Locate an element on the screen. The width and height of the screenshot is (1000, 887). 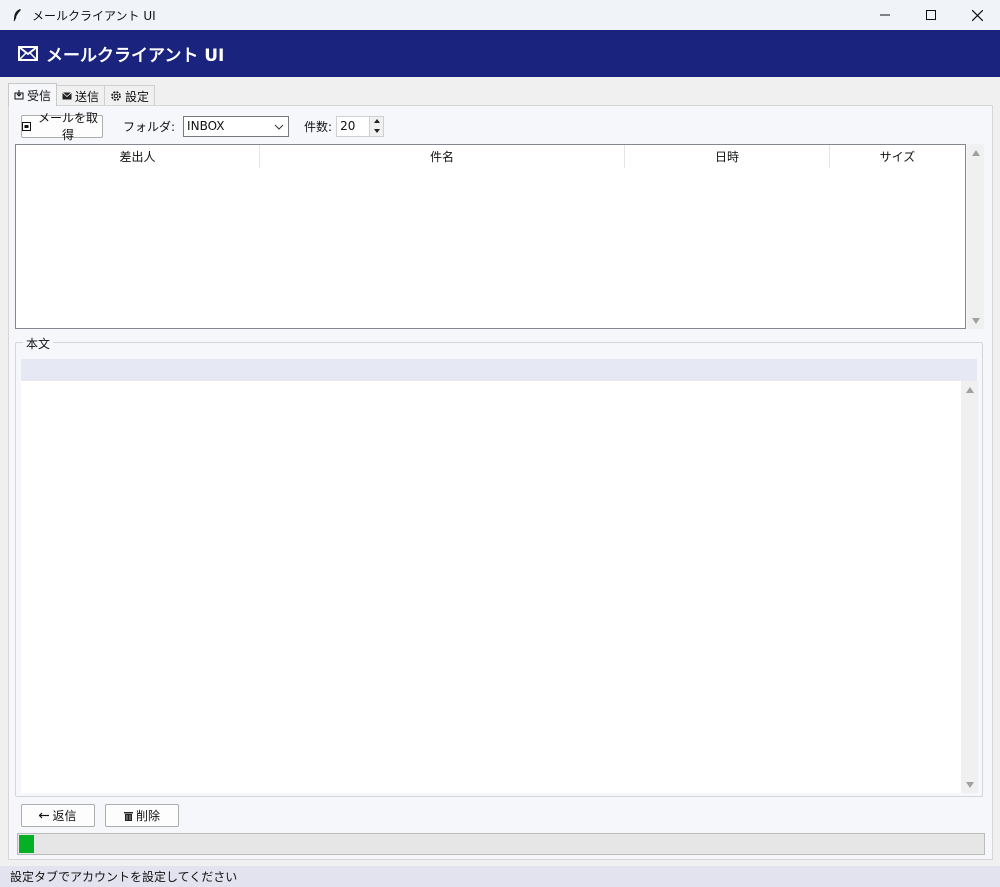
mail-list-header: 差出人 件名 日時 サイズ is located at coordinates (490, 156).